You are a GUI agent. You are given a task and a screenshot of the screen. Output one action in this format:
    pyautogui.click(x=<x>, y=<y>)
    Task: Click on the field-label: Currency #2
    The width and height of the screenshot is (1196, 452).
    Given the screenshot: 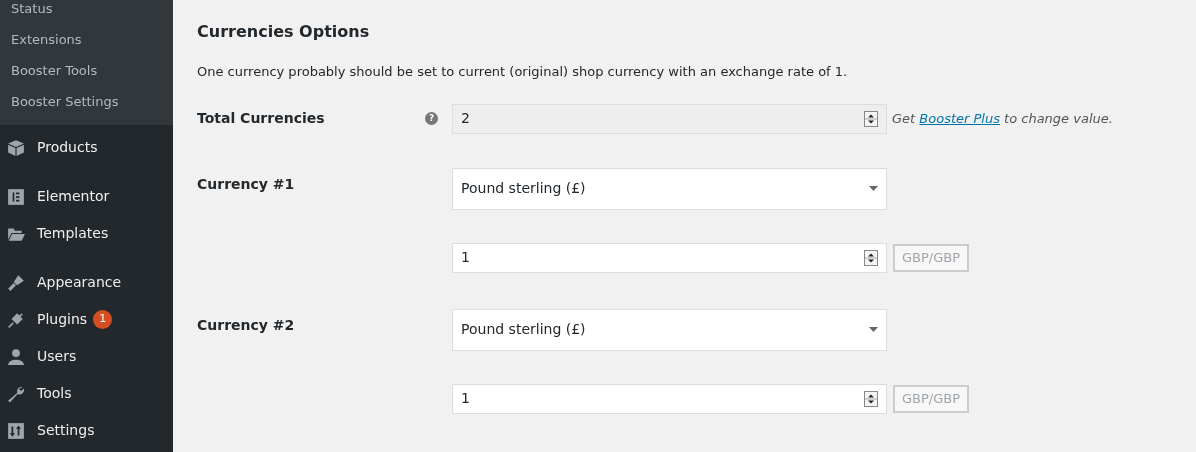 What is the action you would take?
    pyautogui.click(x=246, y=325)
    